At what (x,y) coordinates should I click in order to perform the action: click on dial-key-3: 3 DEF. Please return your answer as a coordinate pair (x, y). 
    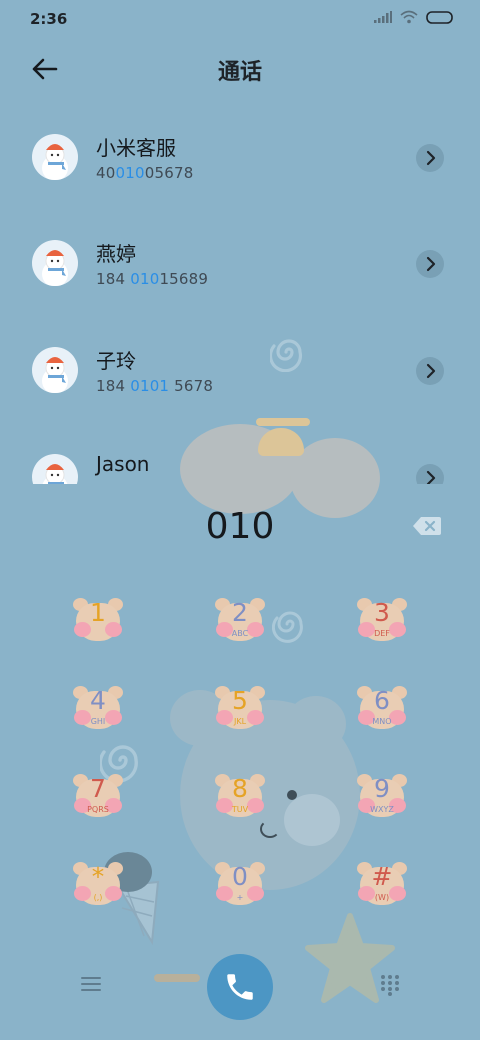
    Looking at the image, I should click on (382, 621).